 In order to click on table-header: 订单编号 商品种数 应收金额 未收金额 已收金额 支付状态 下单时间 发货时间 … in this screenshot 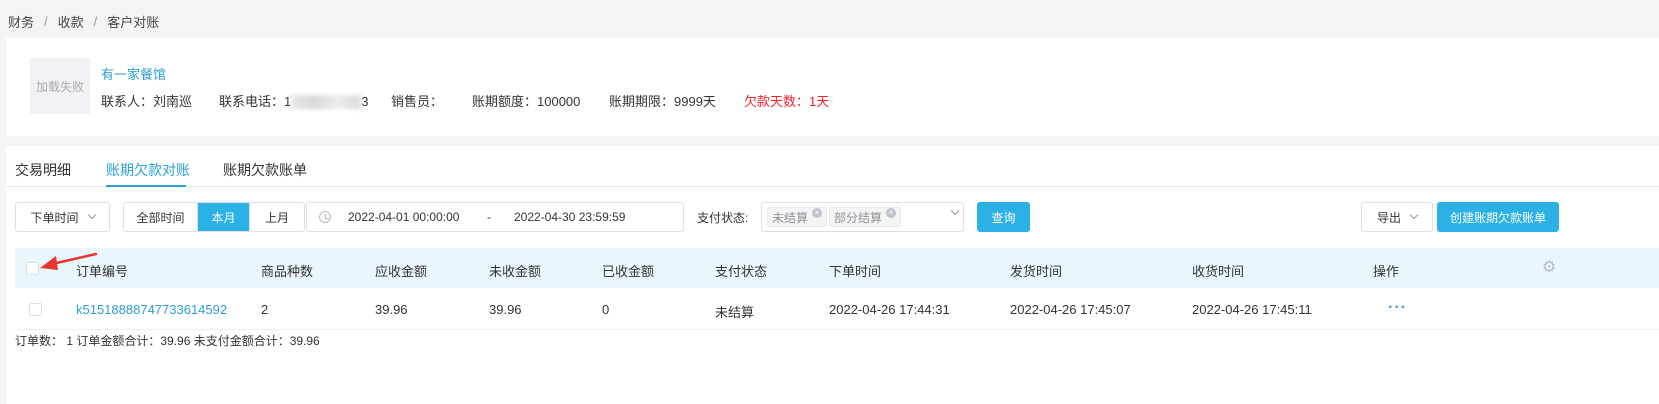, I will do `click(837, 268)`.